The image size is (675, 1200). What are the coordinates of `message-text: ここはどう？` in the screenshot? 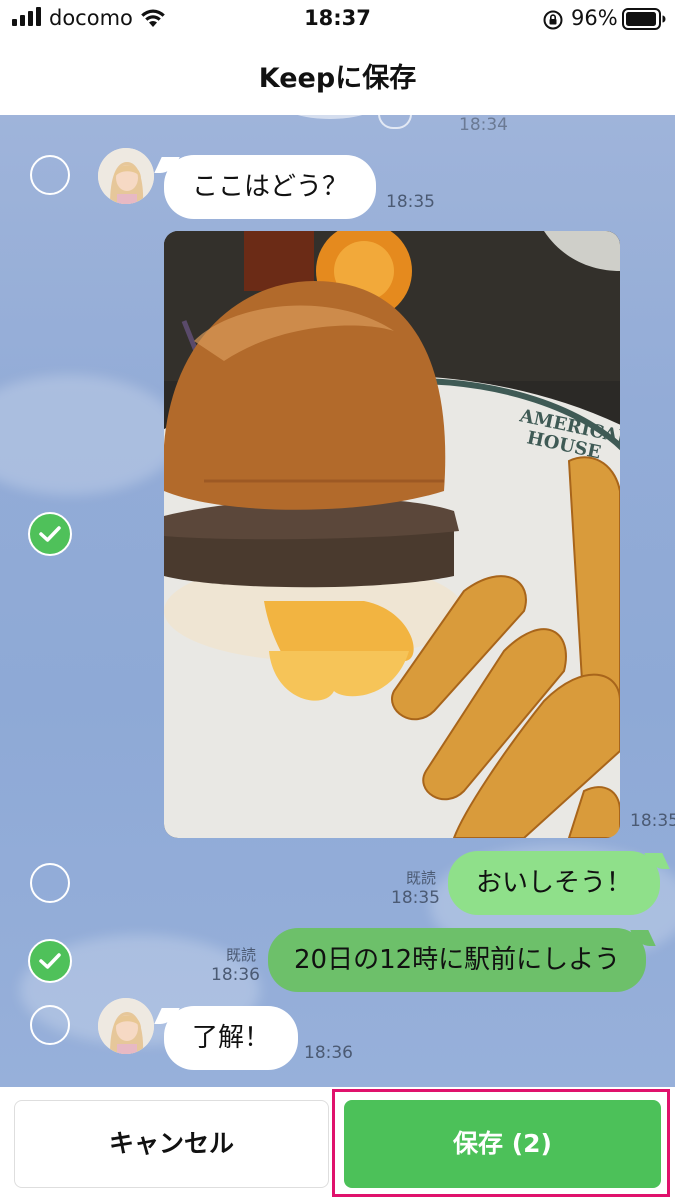 It's located at (270, 187).